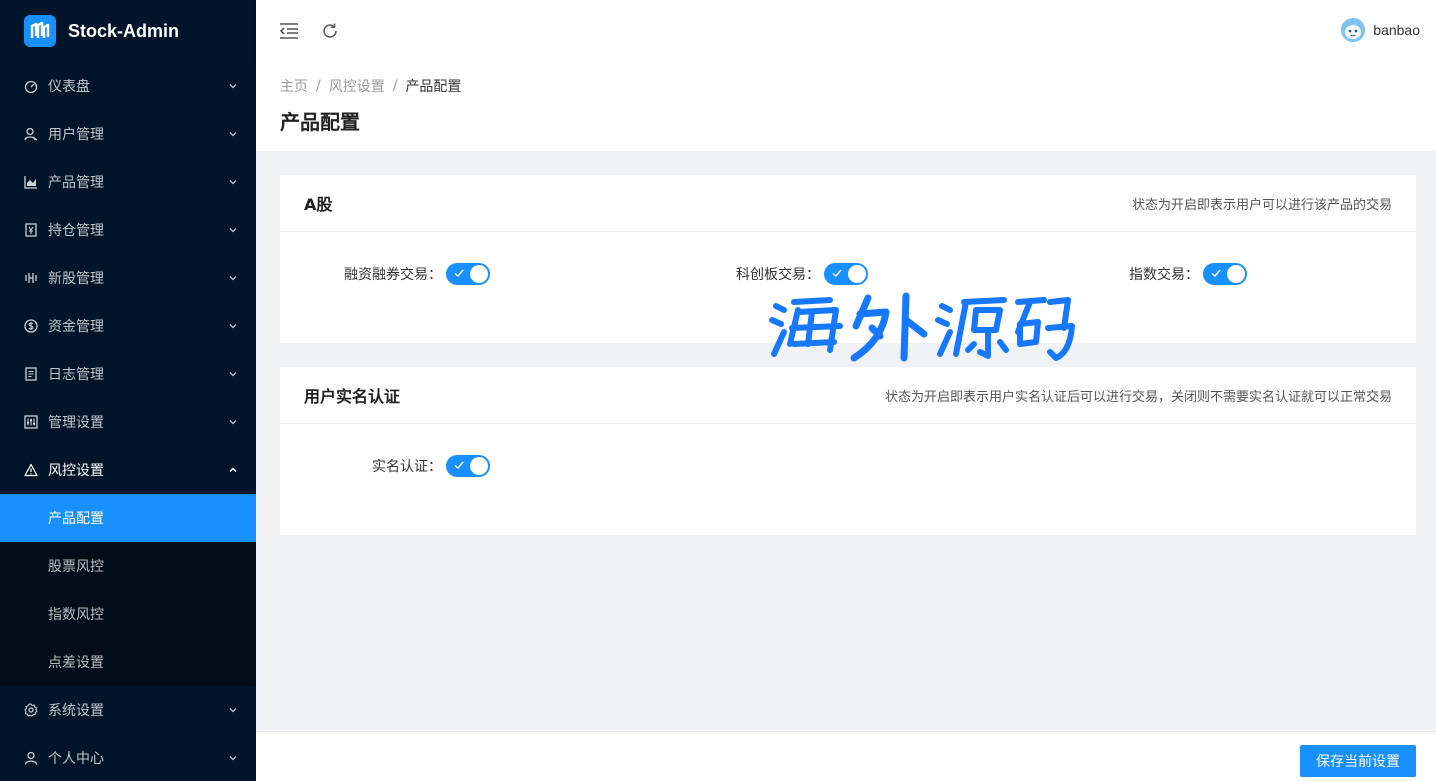 The width and height of the screenshot is (1436, 781). I want to click on sidebar-item-ipo-manage: 新股管理, so click(128, 278).